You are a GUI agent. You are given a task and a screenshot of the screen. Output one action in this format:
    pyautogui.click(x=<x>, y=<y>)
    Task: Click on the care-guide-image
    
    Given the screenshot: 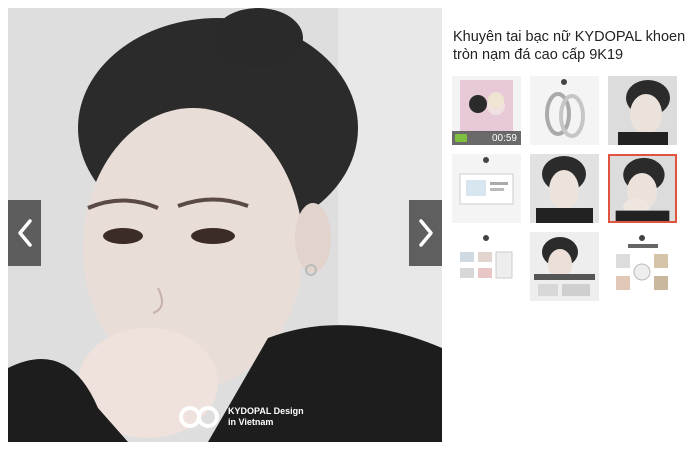 What is the action you would take?
    pyautogui.click(x=642, y=266)
    